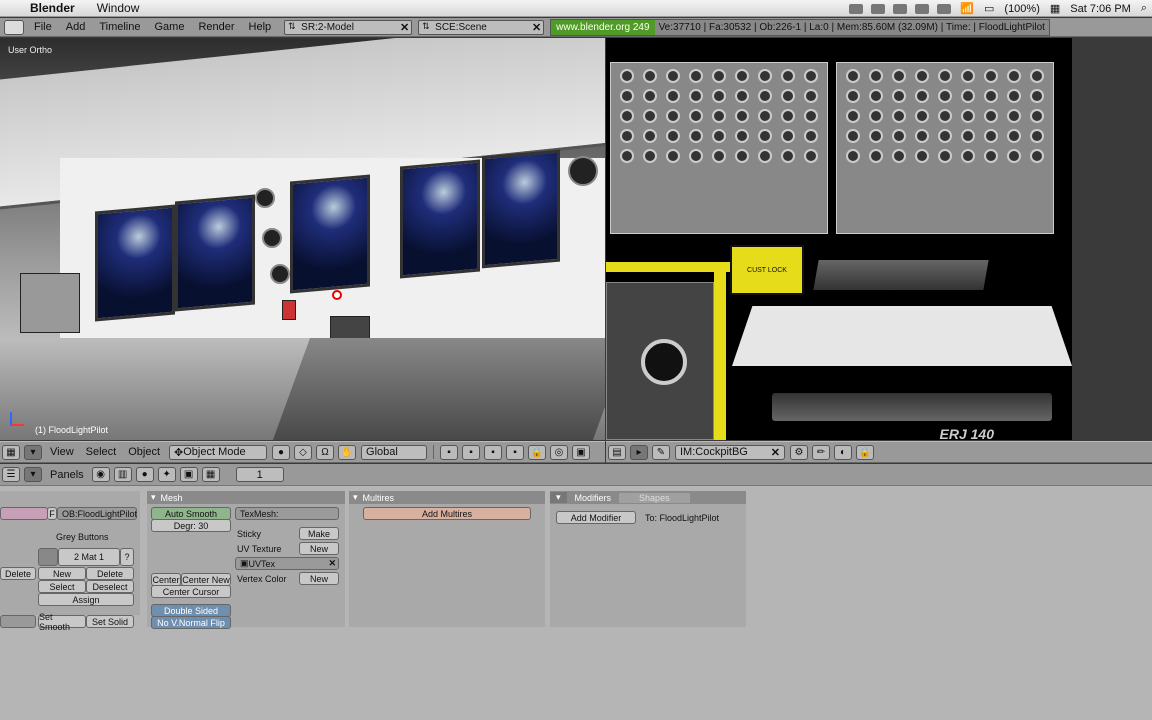  Describe the element at coordinates (449, 452) in the screenshot. I see `layer-icon-1: ▪` at that location.